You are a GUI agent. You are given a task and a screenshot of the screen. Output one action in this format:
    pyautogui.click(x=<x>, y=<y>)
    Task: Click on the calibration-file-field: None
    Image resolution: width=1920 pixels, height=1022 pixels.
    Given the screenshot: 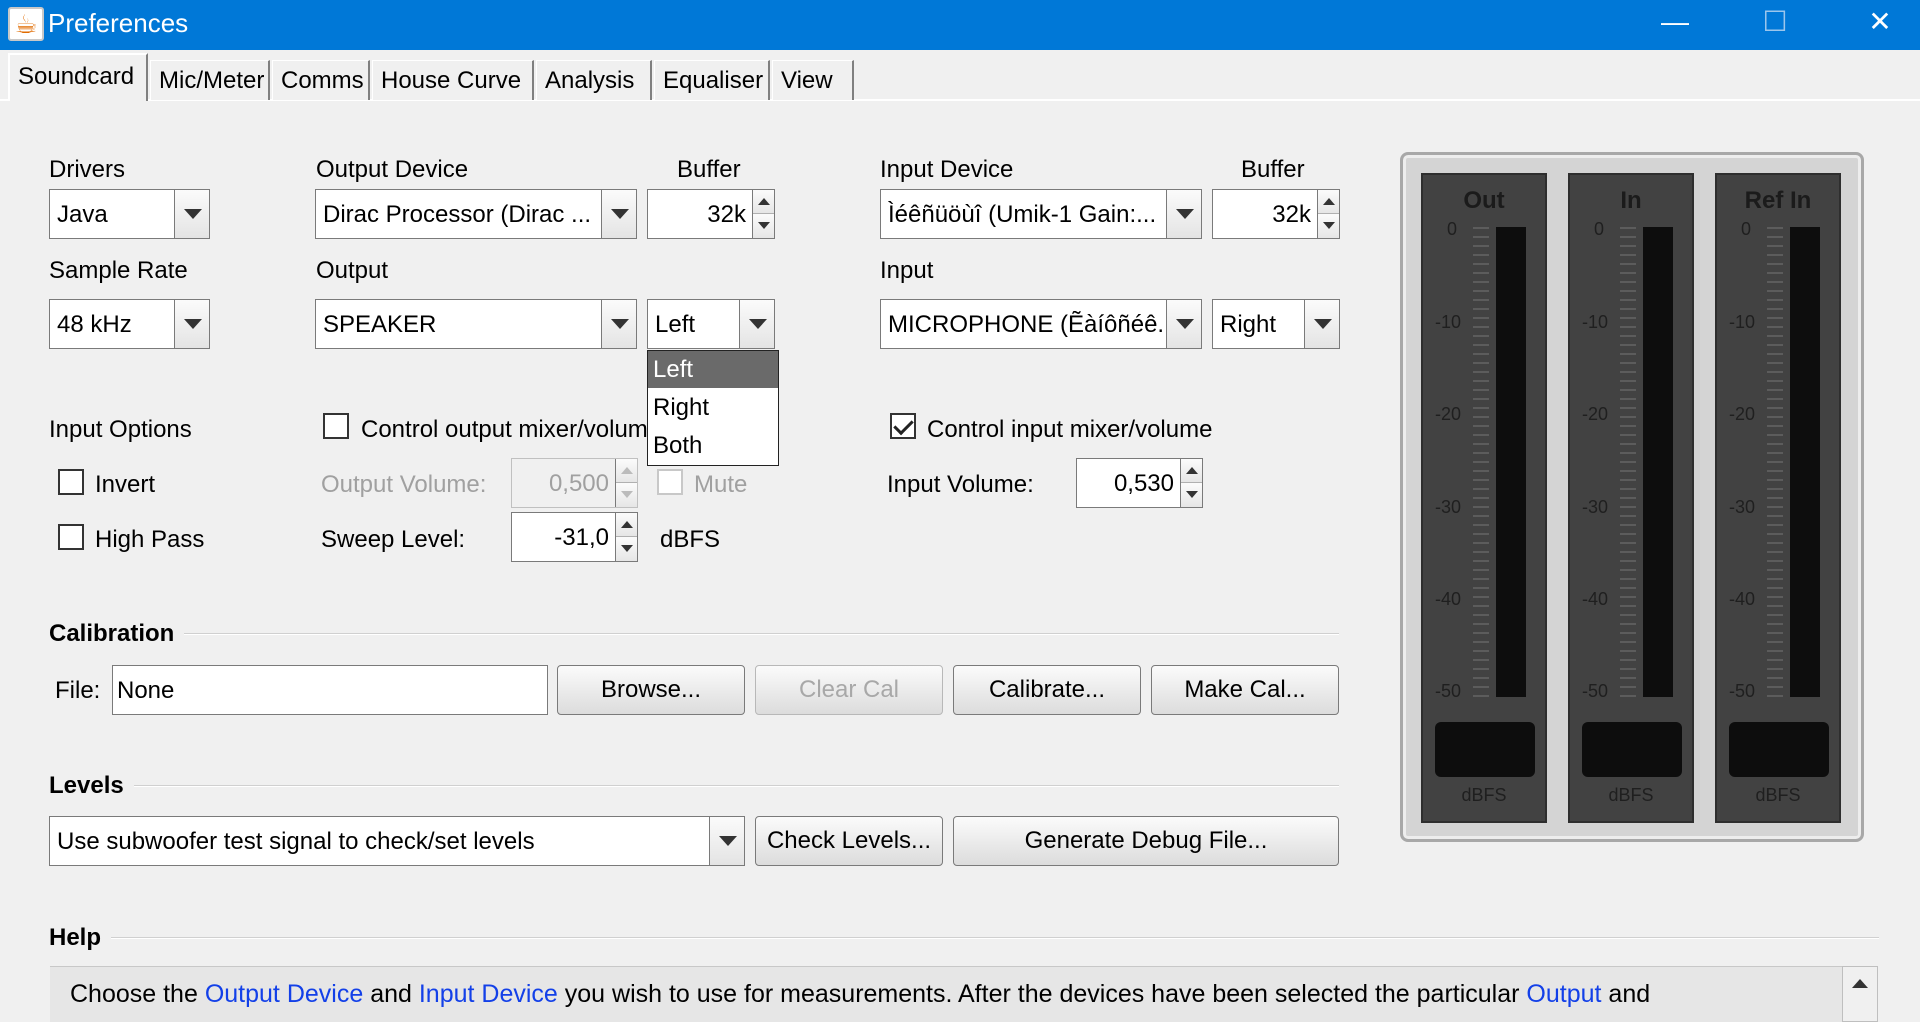 What is the action you would take?
    pyautogui.click(x=330, y=690)
    